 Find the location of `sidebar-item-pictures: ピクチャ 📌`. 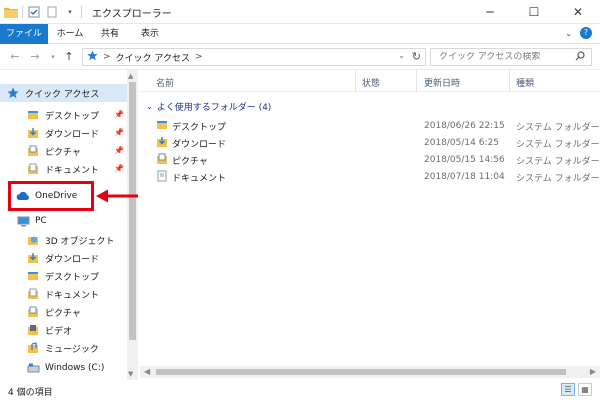

sidebar-item-pictures: ピクチャ 📌 is located at coordinates (62, 151).